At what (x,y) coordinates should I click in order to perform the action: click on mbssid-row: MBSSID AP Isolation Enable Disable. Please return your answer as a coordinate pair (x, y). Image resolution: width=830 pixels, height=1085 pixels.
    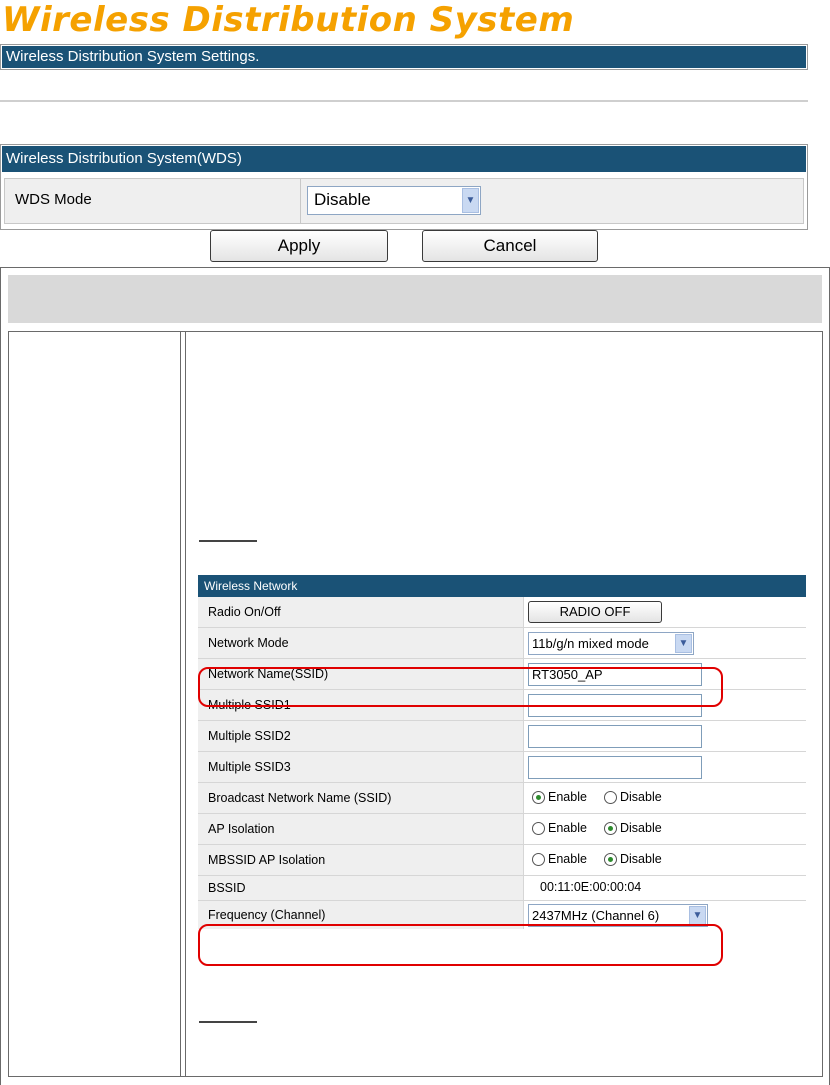
    Looking at the image, I should click on (502, 860).